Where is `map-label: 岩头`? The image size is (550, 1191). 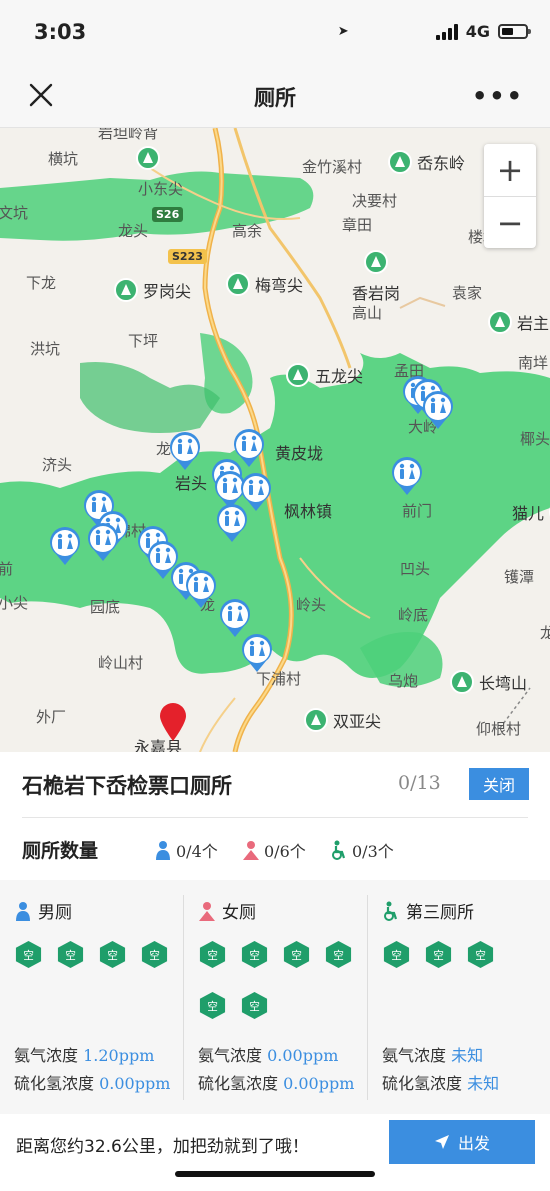
map-label: 岩头 is located at coordinates (191, 483).